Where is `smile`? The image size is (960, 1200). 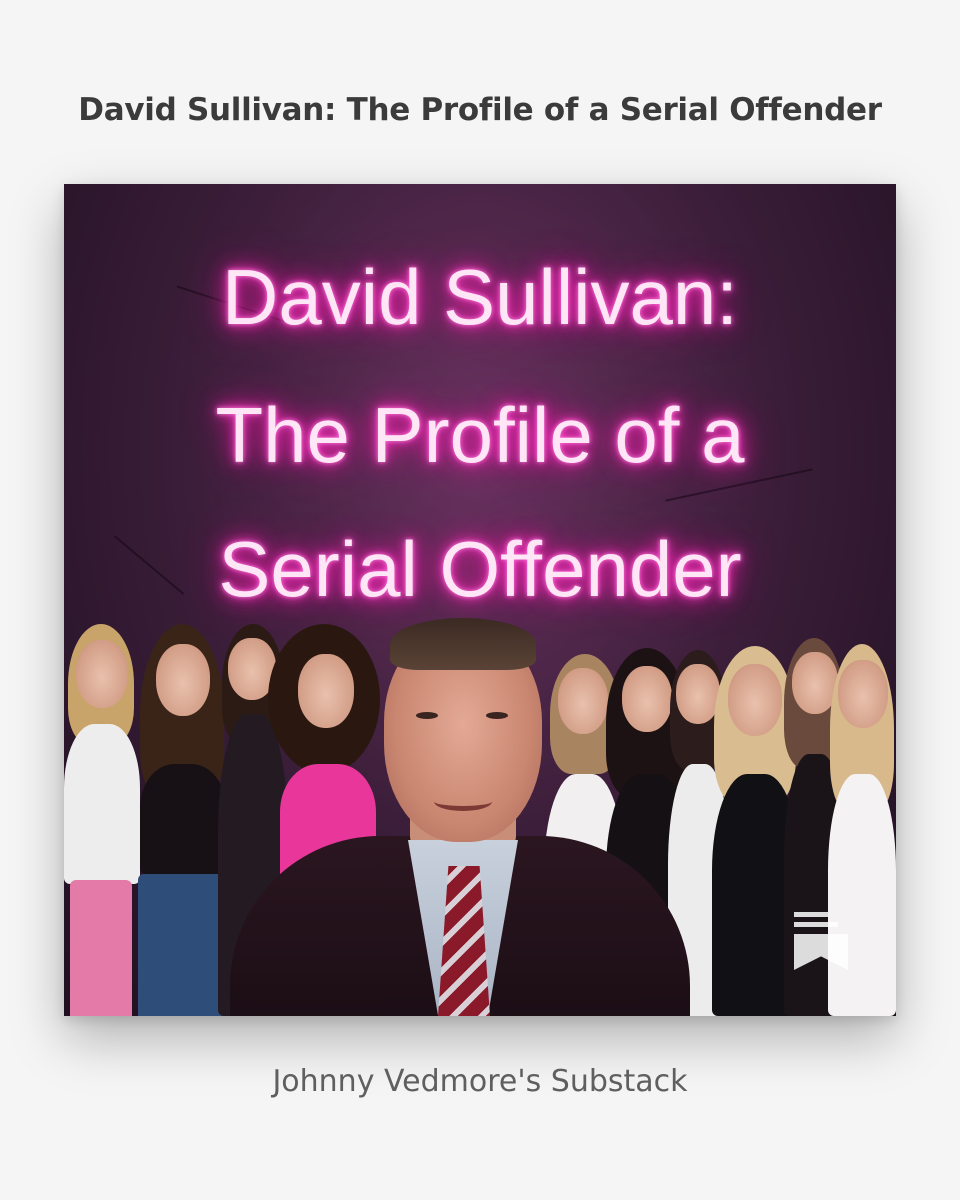 smile is located at coordinates (463, 801).